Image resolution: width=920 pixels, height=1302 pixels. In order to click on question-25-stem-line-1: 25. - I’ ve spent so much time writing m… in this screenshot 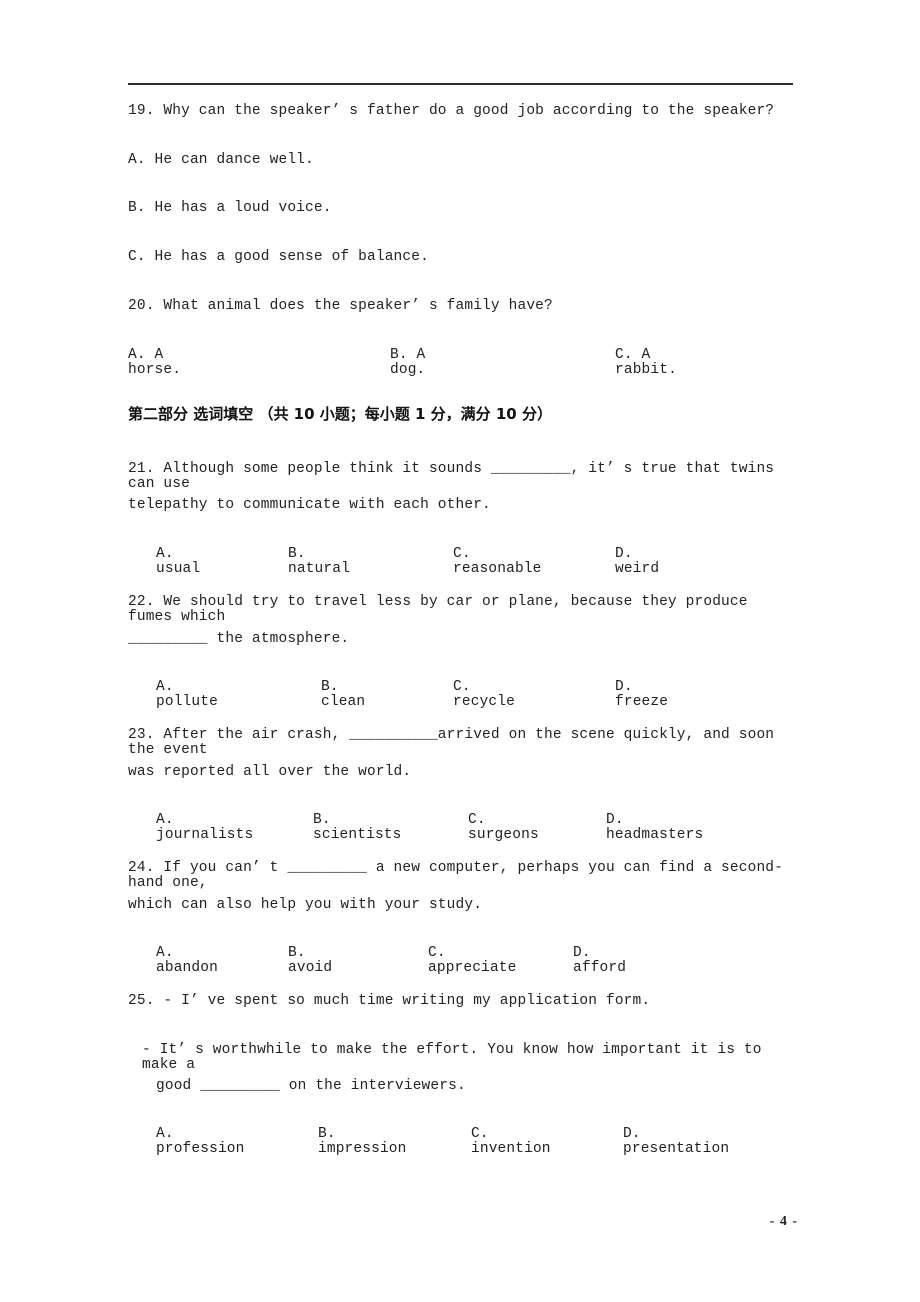, I will do `click(389, 1001)`.